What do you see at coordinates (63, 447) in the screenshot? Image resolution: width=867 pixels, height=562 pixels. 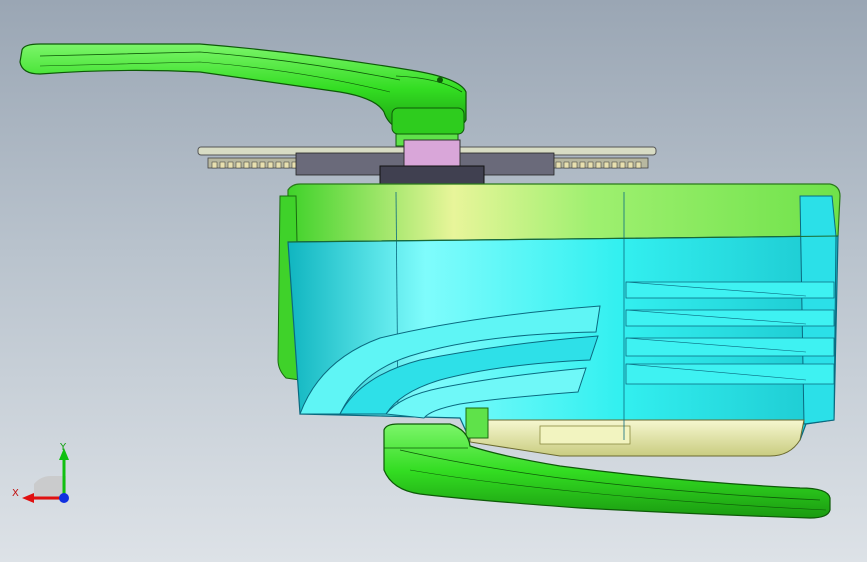 I see `y-axis-label: Y` at bounding box center [63, 447].